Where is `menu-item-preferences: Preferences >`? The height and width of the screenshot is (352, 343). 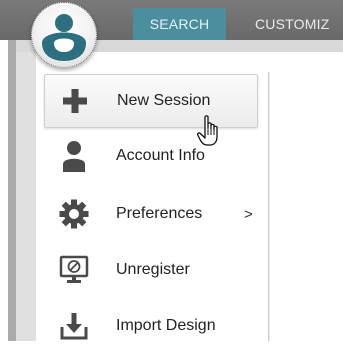 menu-item-preferences: Preferences > is located at coordinates (149, 214).